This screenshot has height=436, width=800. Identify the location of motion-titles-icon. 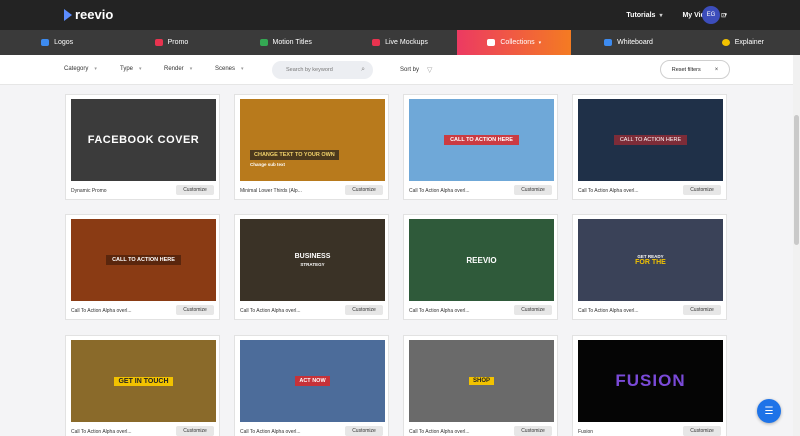
(263, 42).